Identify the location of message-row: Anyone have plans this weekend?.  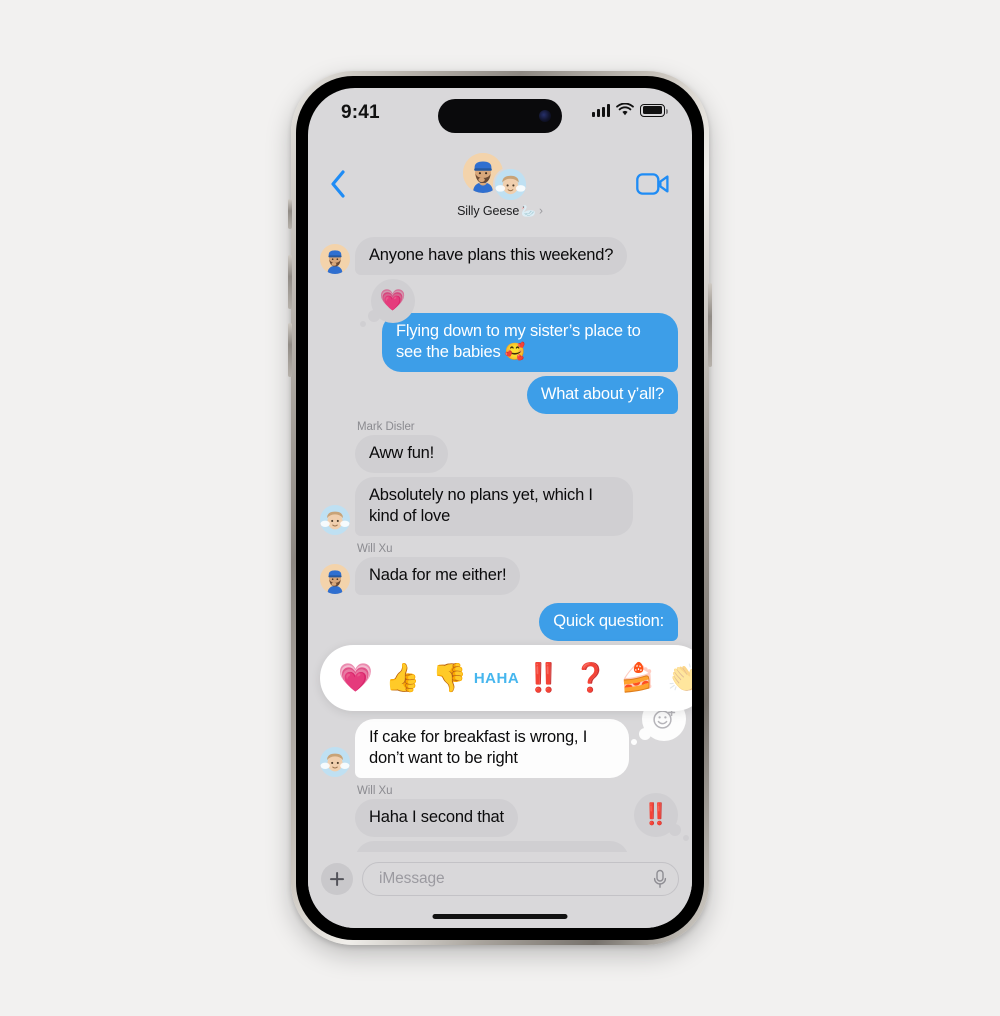
(500, 256).